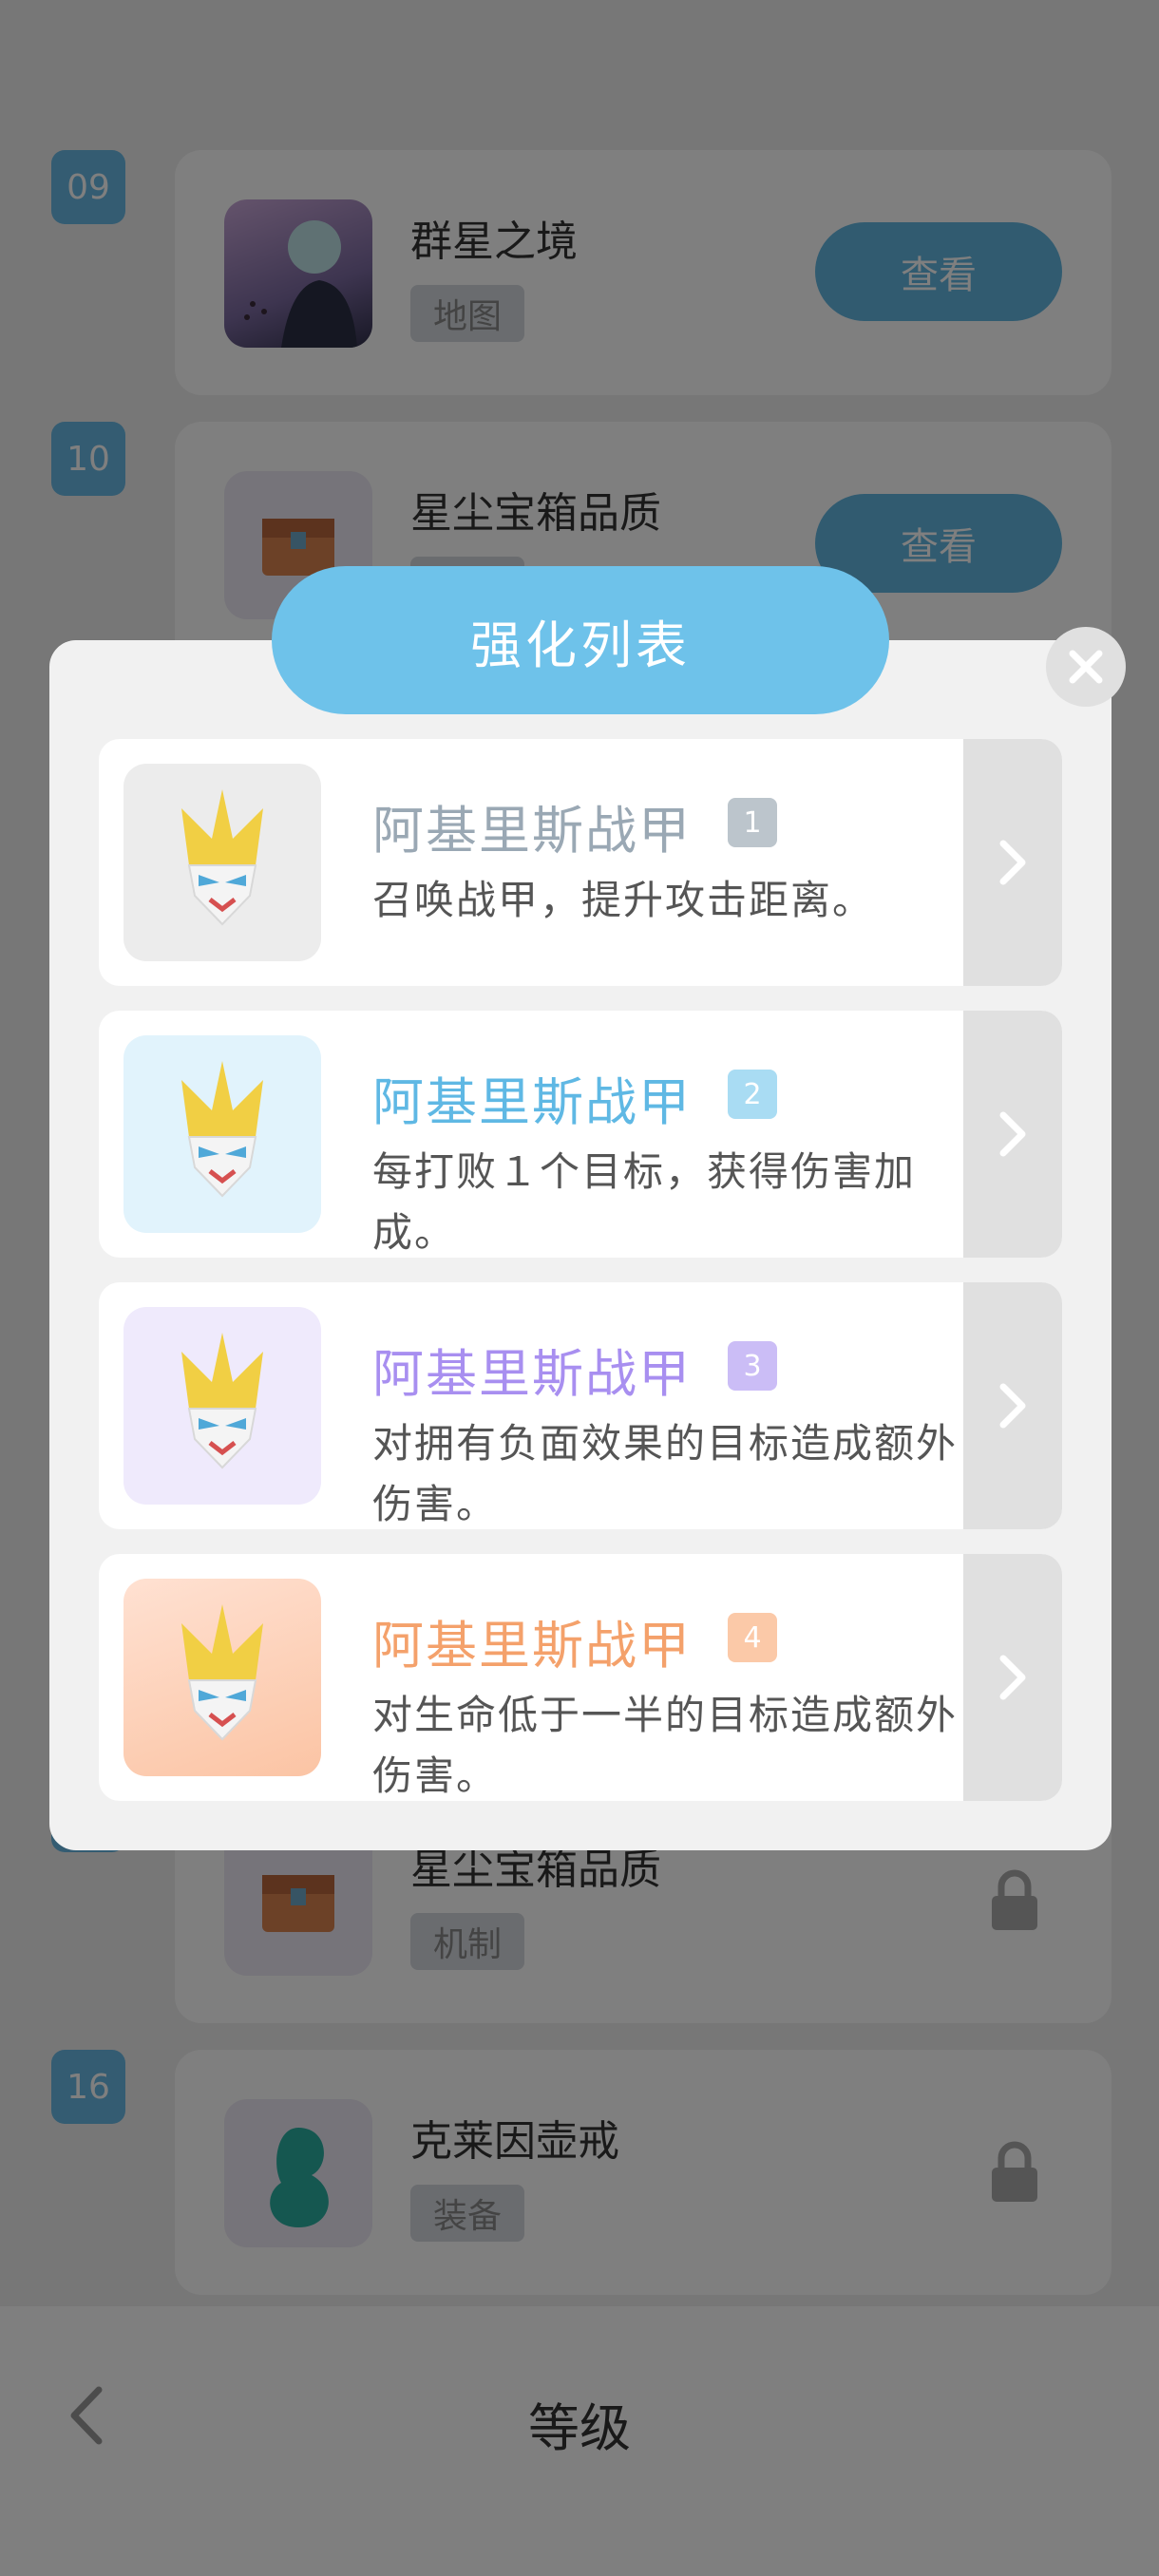  Describe the element at coordinates (580, 1405) in the screenshot. I see `enhancement-item: 阿基里斯战甲 3 对拥有负面效果的目标造成额外伤害。` at that location.